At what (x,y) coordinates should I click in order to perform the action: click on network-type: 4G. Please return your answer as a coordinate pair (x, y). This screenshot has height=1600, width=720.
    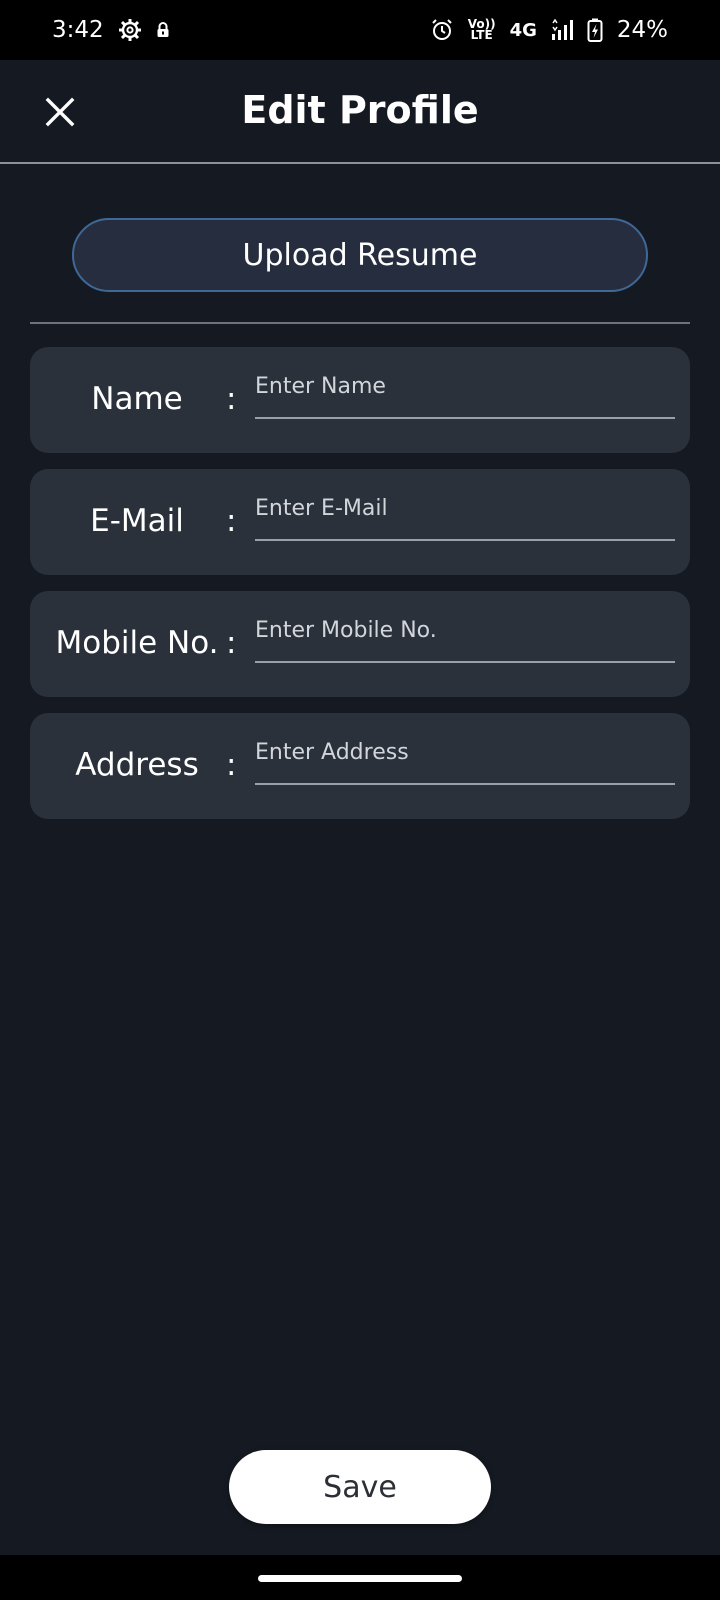
    Looking at the image, I should click on (523, 30).